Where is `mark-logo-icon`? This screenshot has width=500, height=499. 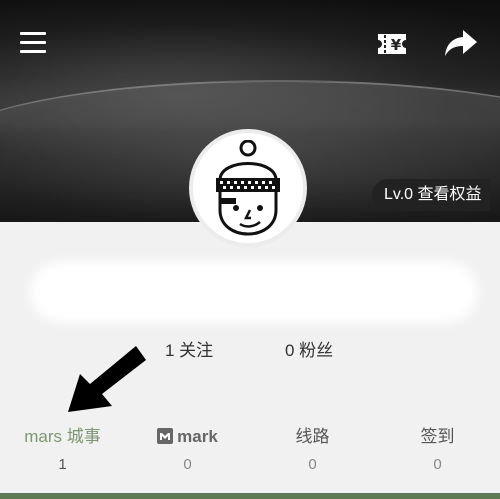
mark-logo-icon is located at coordinates (165, 436).